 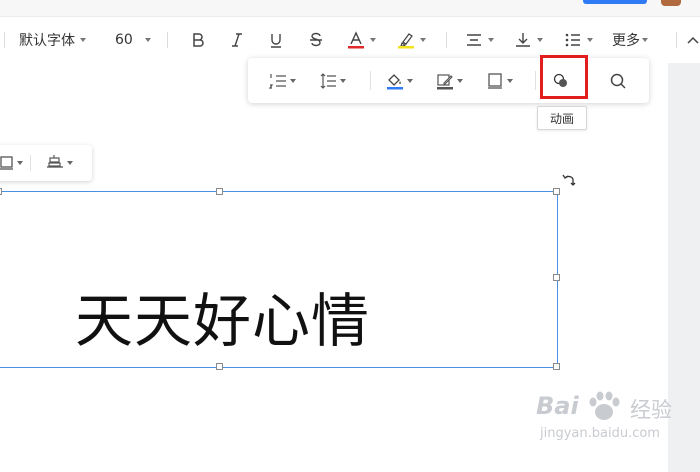 What do you see at coordinates (600, 433) in the screenshot?
I see `watermark-url: jingyan.baidu.com` at bounding box center [600, 433].